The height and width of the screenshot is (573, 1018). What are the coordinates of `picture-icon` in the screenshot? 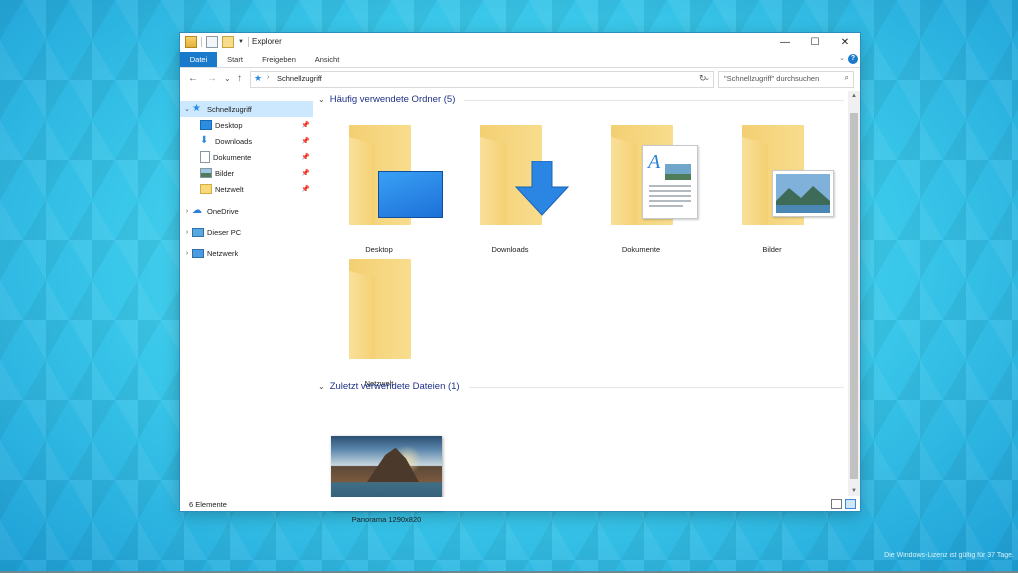 It's located at (803, 193).